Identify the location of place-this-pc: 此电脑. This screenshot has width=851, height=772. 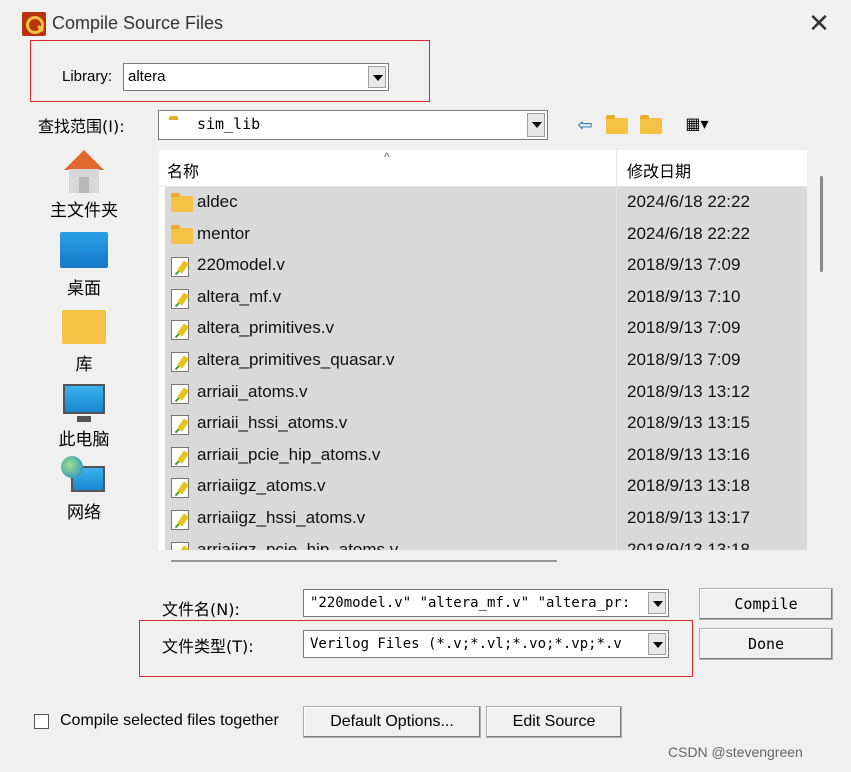
(84, 417).